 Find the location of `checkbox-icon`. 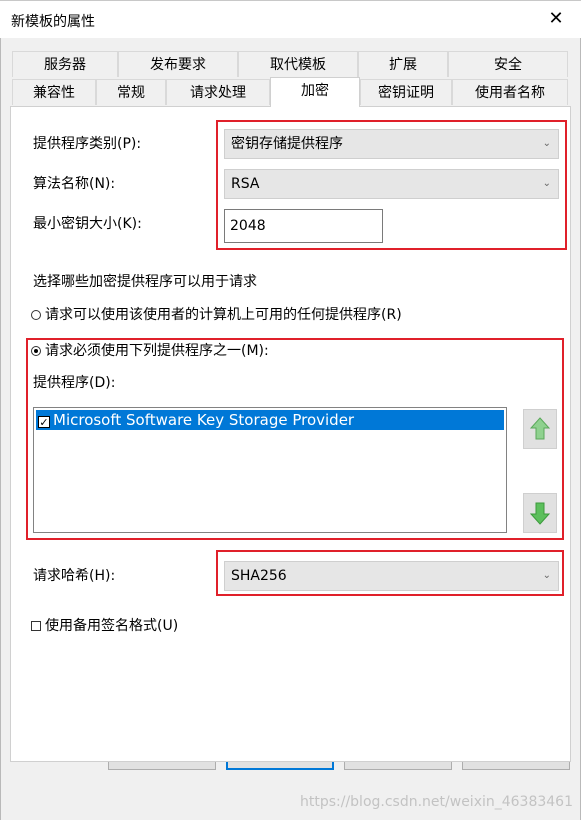

checkbox-icon is located at coordinates (36, 626).